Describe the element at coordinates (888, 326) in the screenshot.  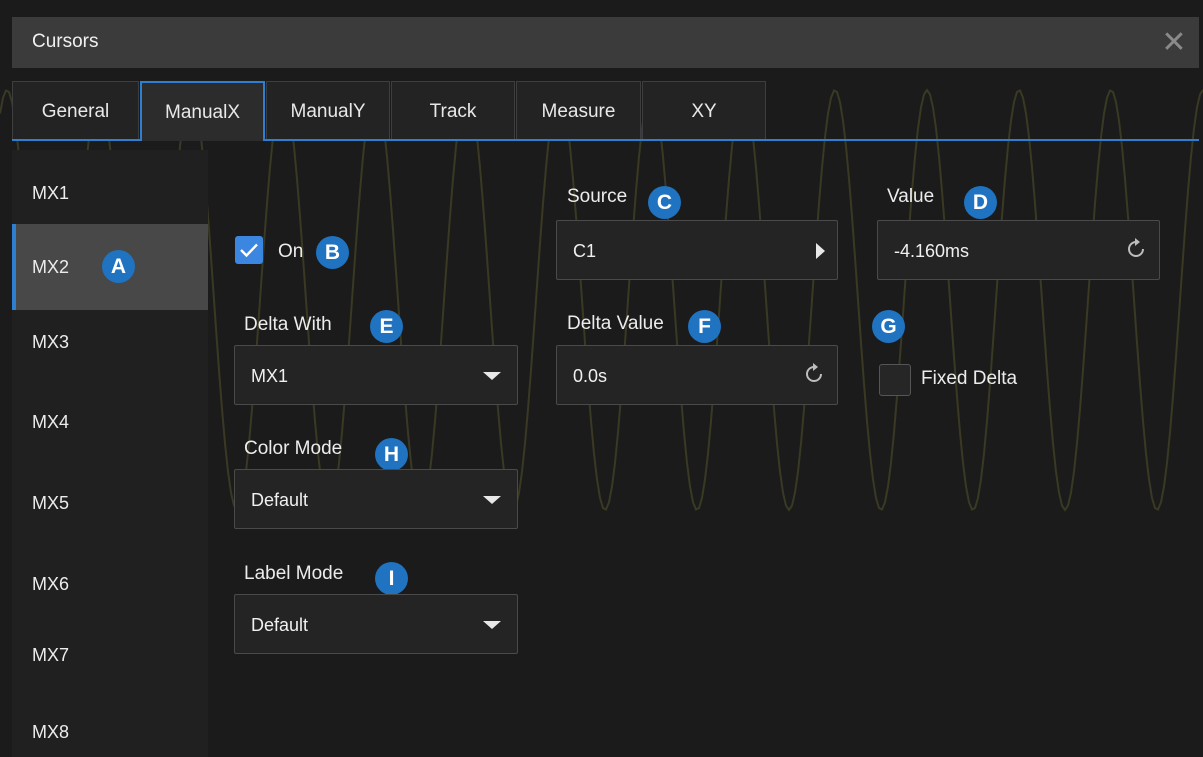
I see `callout-badge-g: G` at that location.